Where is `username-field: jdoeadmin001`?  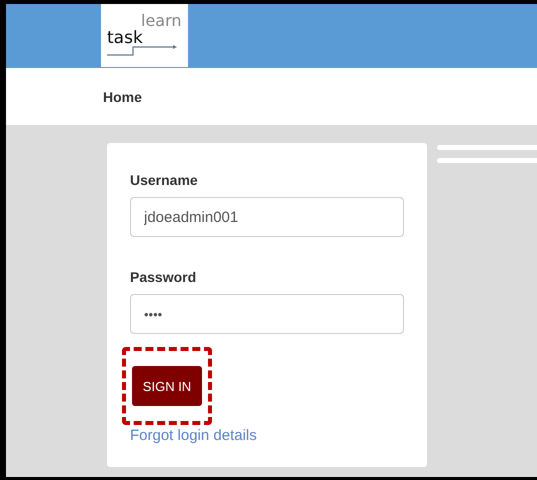 username-field: jdoeadmin001 is located at coordinates (267, 217).